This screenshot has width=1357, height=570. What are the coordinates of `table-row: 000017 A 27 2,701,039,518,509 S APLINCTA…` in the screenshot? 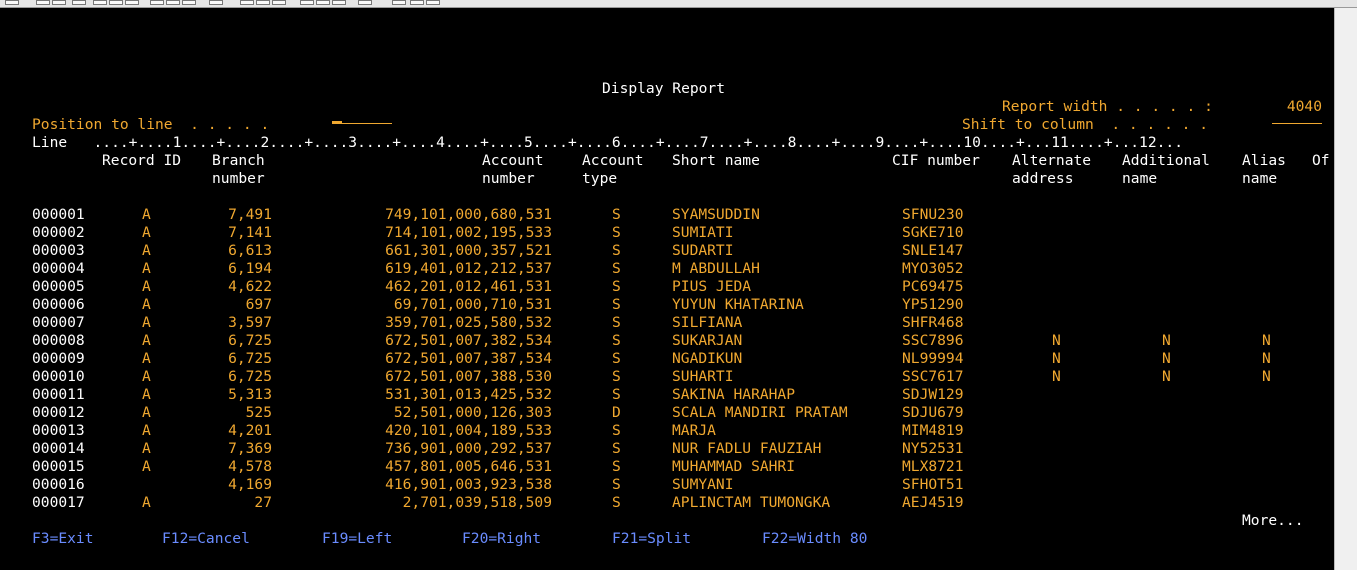 It's located at (667, 503).